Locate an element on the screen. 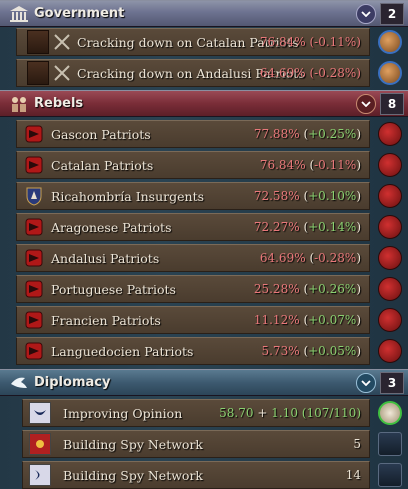  diplomacy-row: Building Spy Network 14 is located at coordinates (196, 475).